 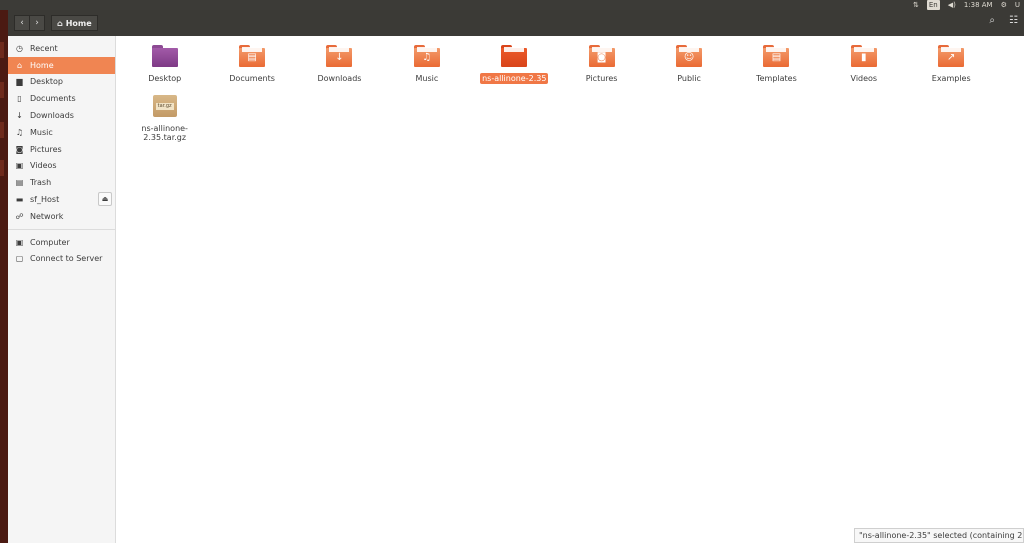 I want to click on archive-icon: tar.gz, so click(x=164, y=106).